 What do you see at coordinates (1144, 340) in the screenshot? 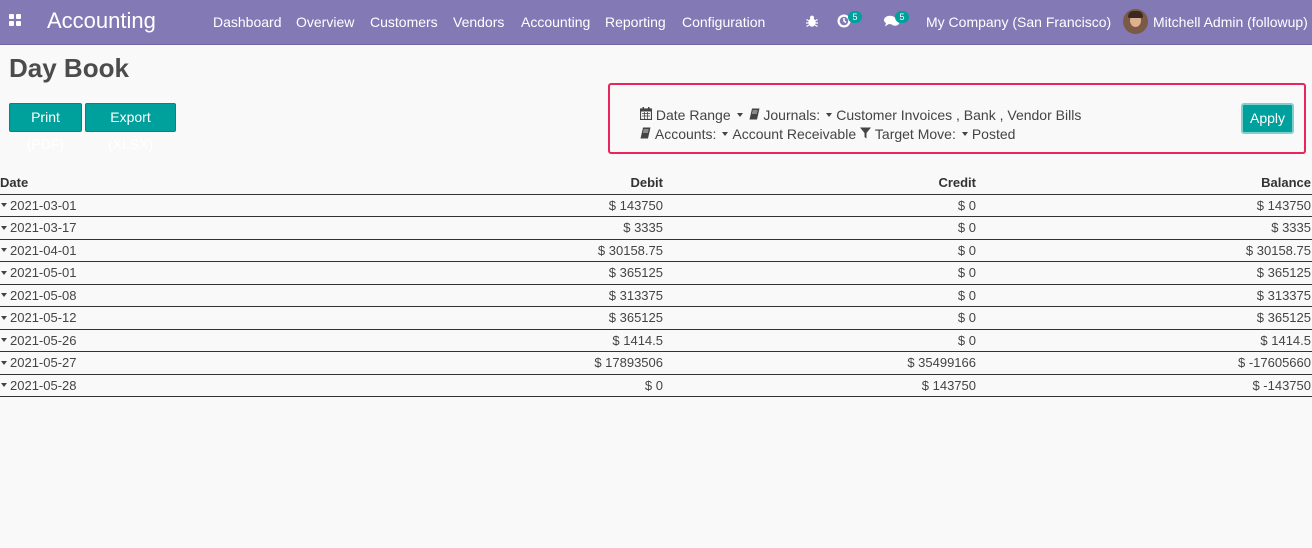
I see `row-balance: $ 1414.5` at bounding box center [1144, 340].